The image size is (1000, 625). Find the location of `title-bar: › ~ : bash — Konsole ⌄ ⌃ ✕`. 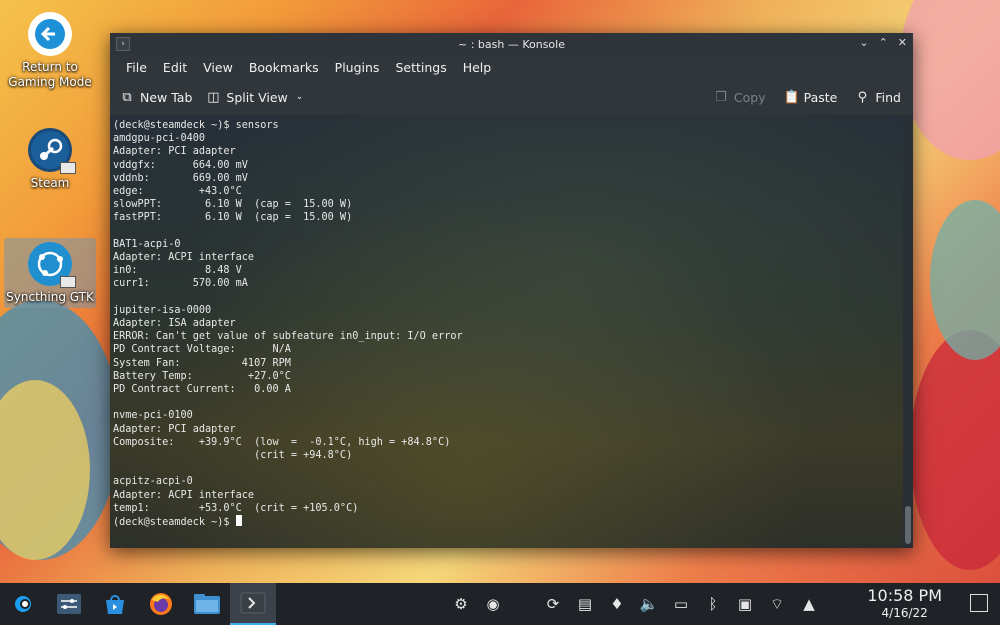

title-bar: › ~ : bash — Konsole ⌄ ⌃ ✕ is located at coordinates (511, 44).